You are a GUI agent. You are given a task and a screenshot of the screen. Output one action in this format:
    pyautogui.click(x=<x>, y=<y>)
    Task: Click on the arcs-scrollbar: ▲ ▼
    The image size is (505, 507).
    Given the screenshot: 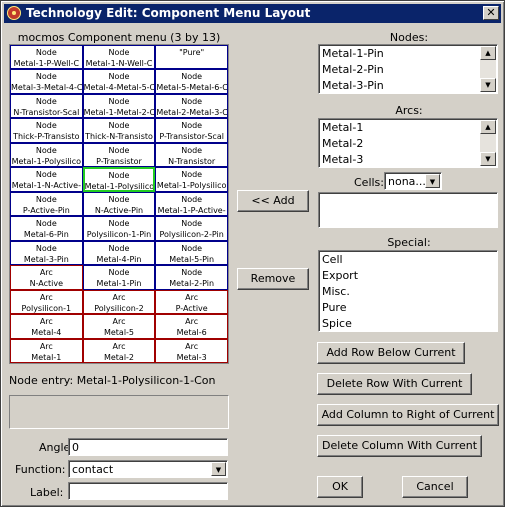 What is the action you would take?
    pyautogui.click(x=488, y=143)
    